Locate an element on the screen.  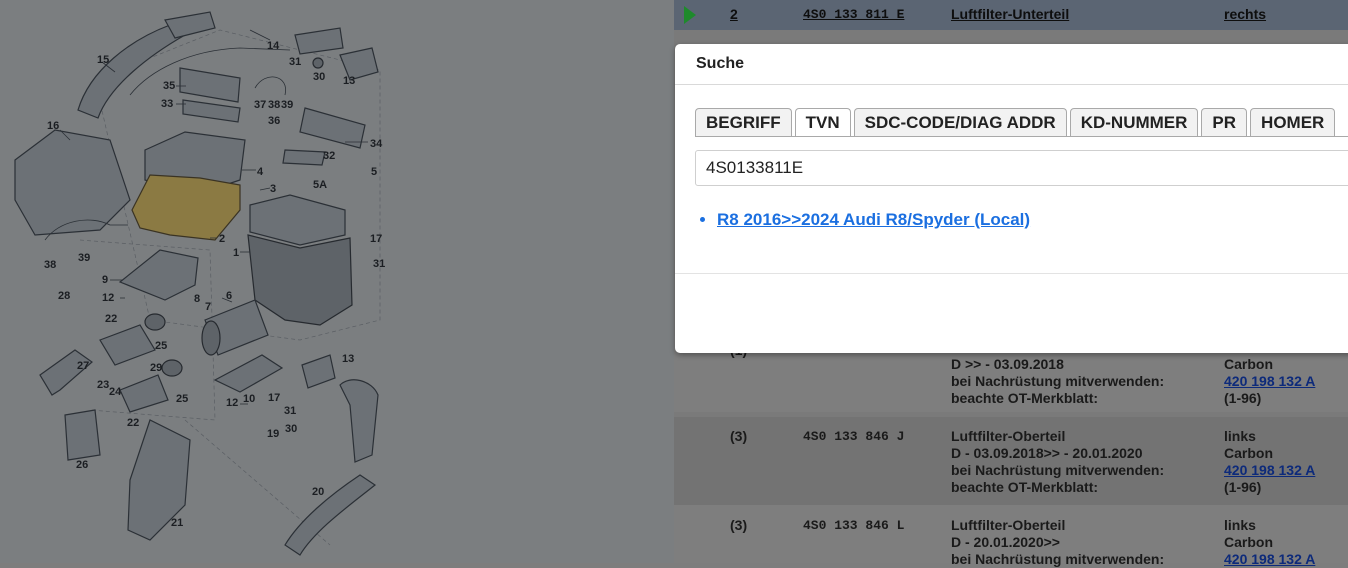
line-cell: D - 03.09.2018>> - 20.01.2020 is located at coordinates (1047, 453).